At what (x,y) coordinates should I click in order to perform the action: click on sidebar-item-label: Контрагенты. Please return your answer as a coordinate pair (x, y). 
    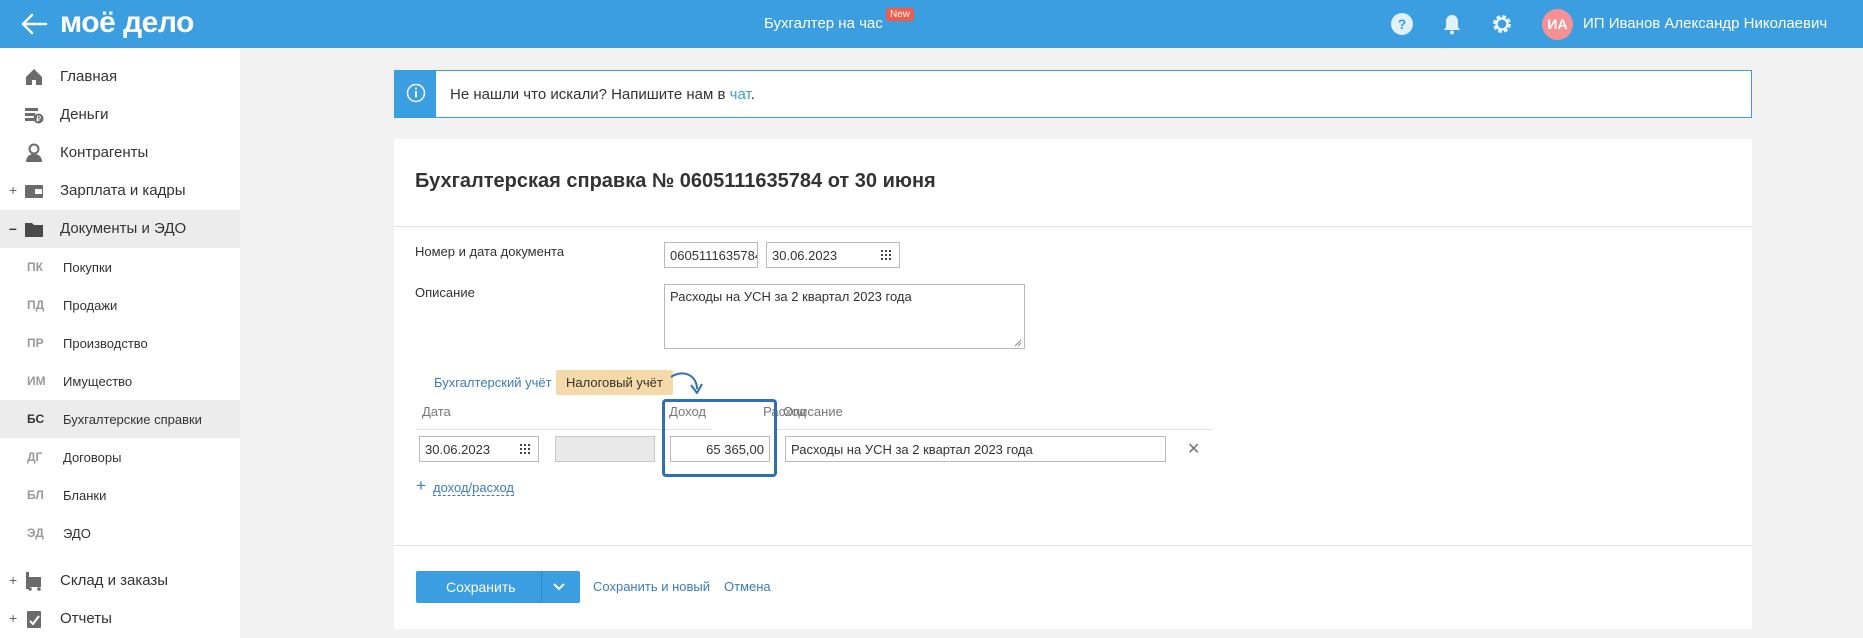
    Looking at the image, I should click on (104, 152).